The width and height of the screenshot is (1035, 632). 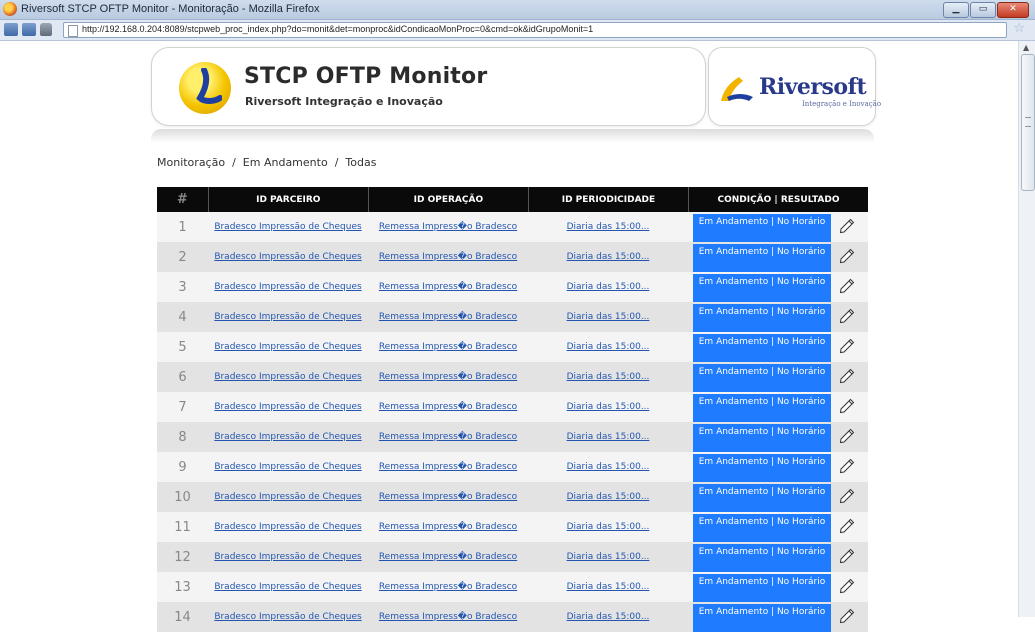 I want to click on column-header-condicao: CONDIÇÃO | RESULTADO, so click(x=778, y=199).